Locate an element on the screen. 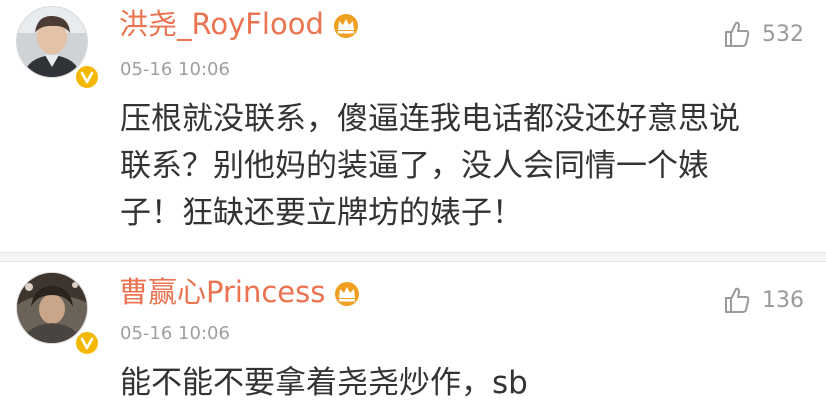  comment-text-line: 能不能不要拿着尧尧炒作，sb is located at coordinates (324, 383).